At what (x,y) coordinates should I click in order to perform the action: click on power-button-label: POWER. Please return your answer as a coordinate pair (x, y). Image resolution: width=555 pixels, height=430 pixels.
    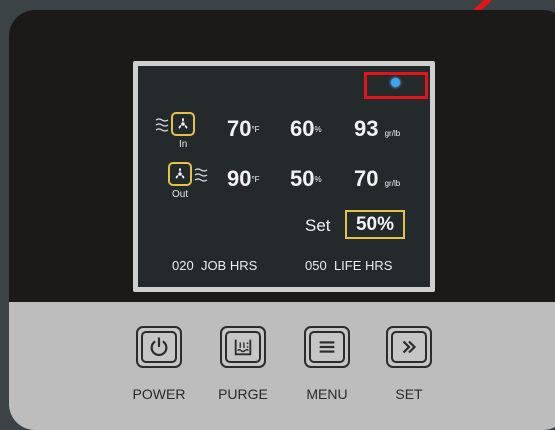
    Looking at the image, I should click on (159, 394).